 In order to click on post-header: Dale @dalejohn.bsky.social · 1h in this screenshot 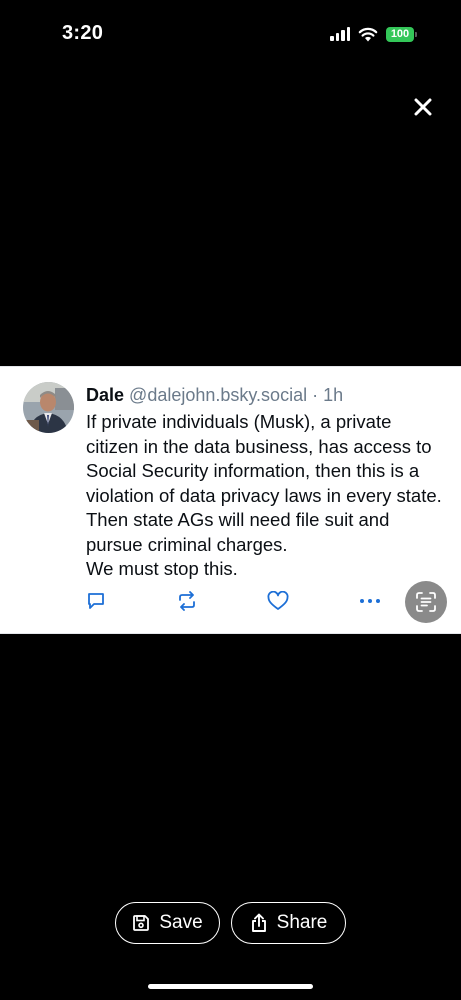, I will do `click(266, 395)`.